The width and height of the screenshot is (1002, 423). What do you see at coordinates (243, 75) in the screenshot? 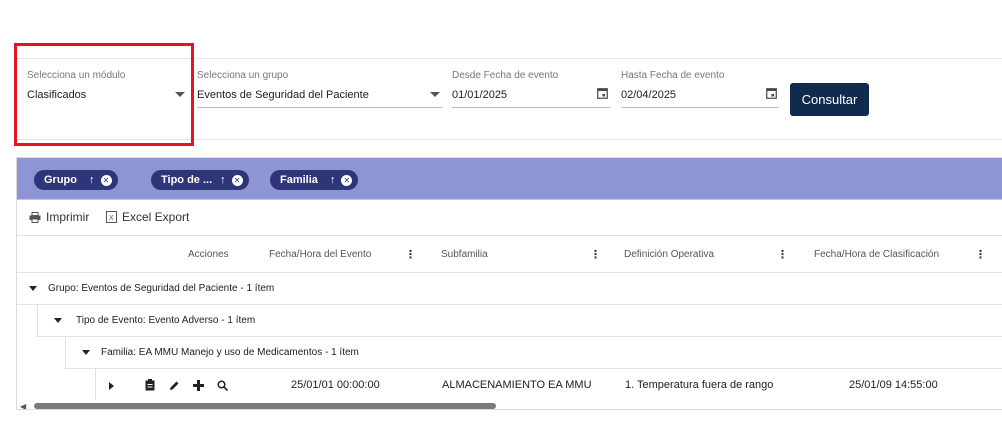
I see `group-select-label: Selecciona un grupo` at bounding box center [243, 75].